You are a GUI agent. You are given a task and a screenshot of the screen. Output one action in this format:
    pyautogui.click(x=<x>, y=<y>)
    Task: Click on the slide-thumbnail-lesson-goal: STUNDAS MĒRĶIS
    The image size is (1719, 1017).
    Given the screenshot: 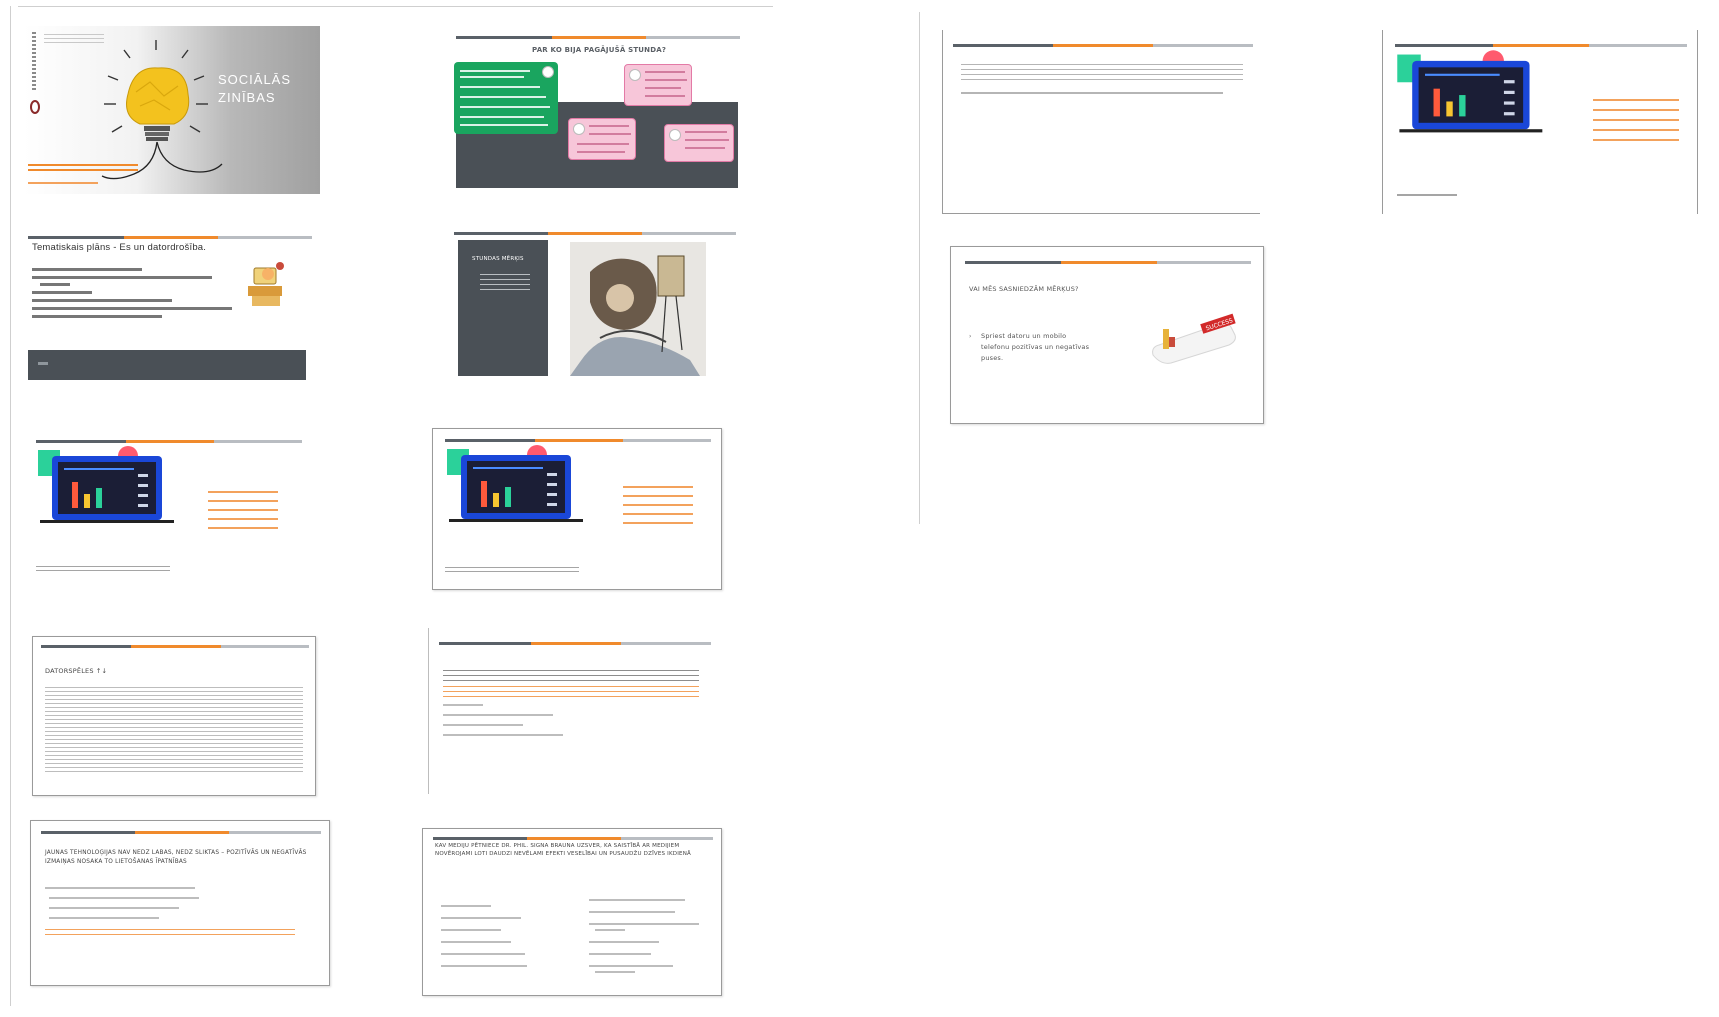 What is the action you would take?
    pyautogui.click(x=594, y=312)
    